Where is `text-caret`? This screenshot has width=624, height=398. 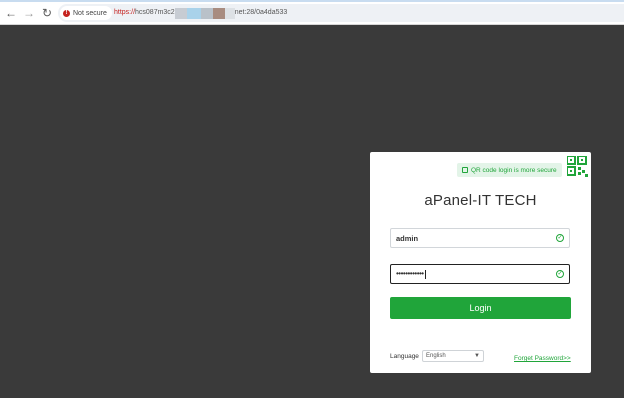 text-caret is located at coordinates (425, 274).